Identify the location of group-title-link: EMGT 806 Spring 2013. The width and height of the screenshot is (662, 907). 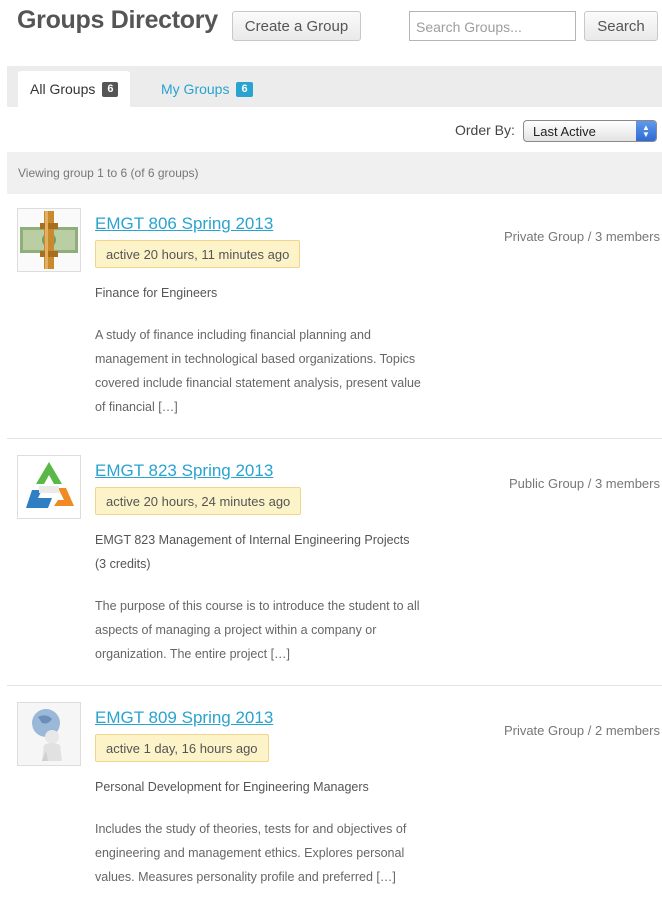
(184, 224).